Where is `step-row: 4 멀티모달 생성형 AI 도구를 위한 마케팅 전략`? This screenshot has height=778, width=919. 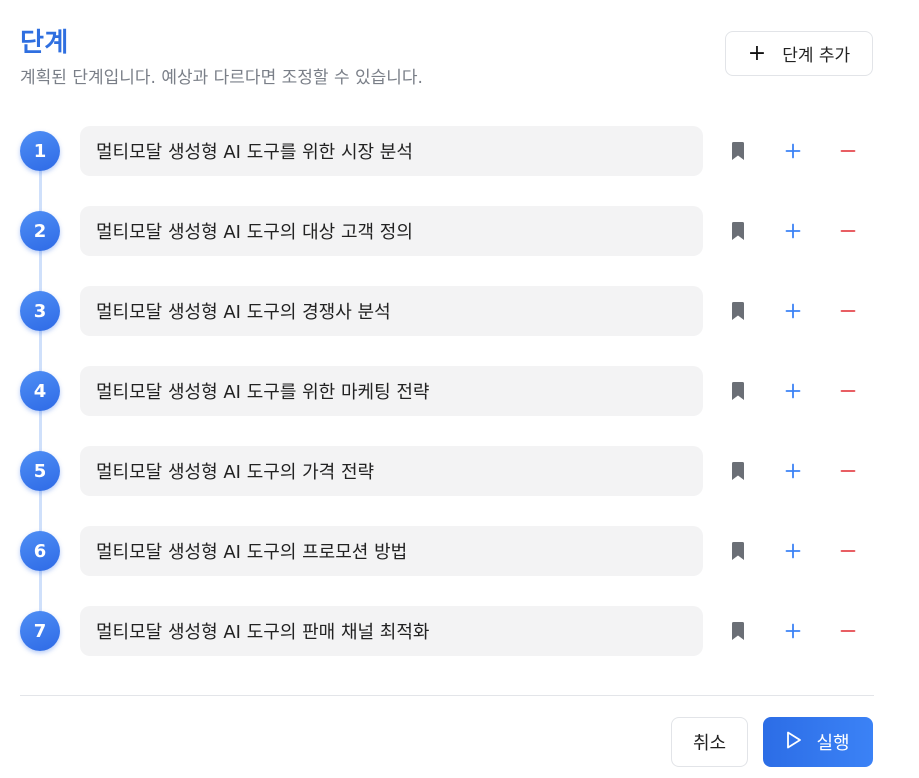
step-row: 4 멀티모달 생성형 AI 도구를 위한 마케팅 전략 is located at coordinates (459, 391).